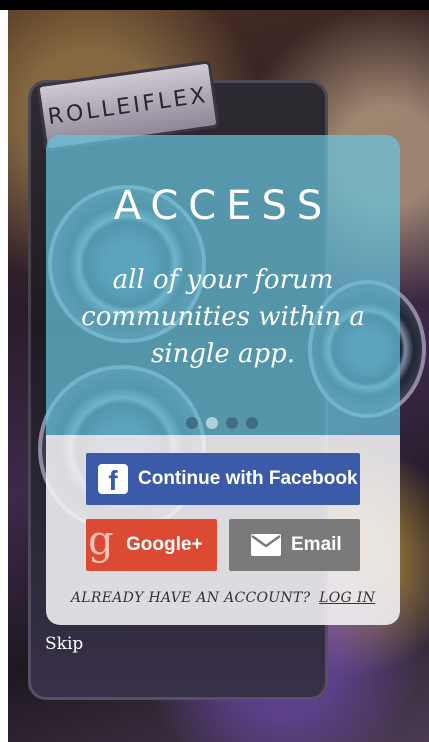 The image size is (429, 742). What do you see at coordinates (190, 598) in the screenshot?
I see `have-account-text: ALREADY HAVE AN ACCOUNT?` at bounding box center [190, 598].